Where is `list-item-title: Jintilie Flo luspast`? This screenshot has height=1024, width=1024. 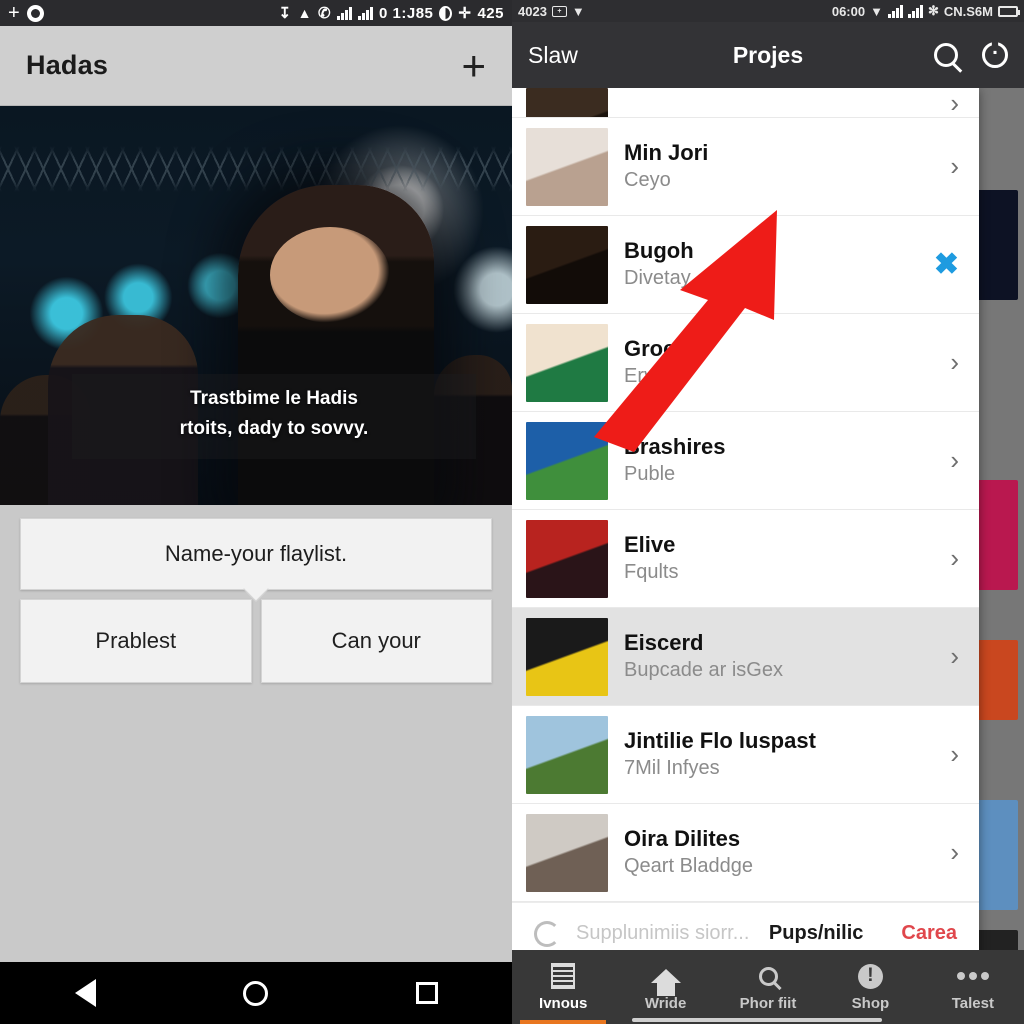 list-item-title: Jintilie Flo luspast is located at coordinates (720, 741).